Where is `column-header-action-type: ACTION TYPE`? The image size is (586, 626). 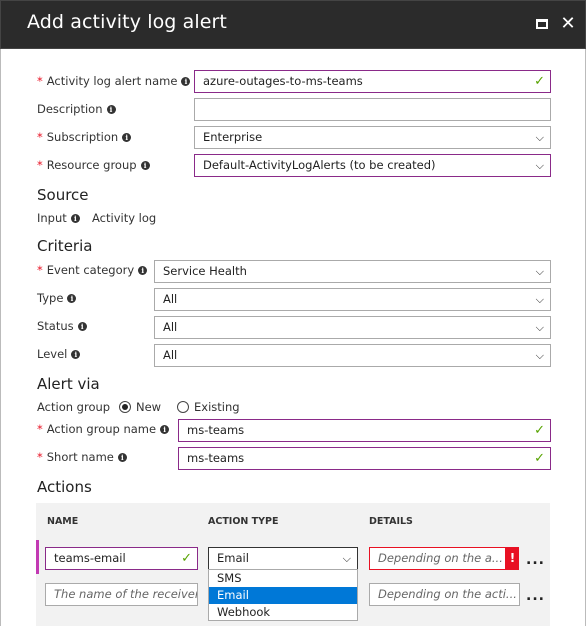 column-header-action-type: ACTION TYPE is located at coordinates (243, 521).